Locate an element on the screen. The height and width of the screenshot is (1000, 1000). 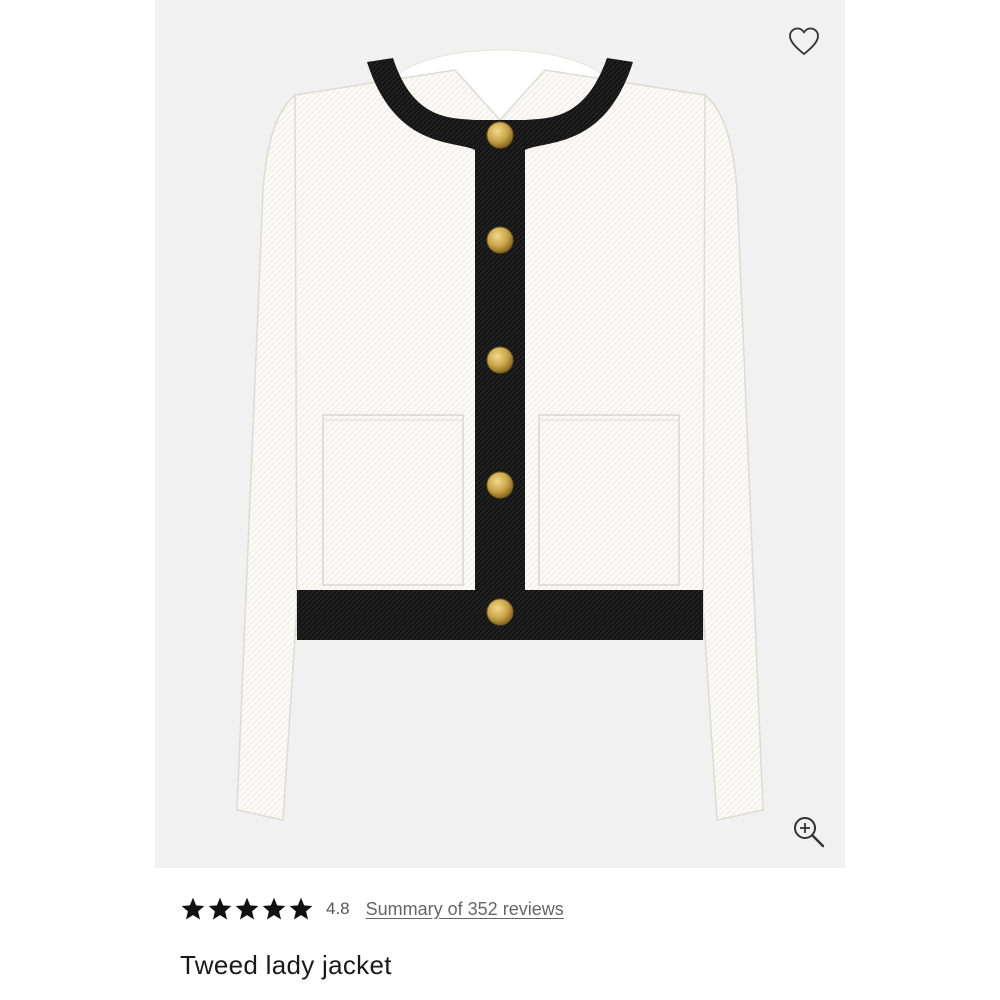
heart-outline-icon is located at coordinates (804, 41).